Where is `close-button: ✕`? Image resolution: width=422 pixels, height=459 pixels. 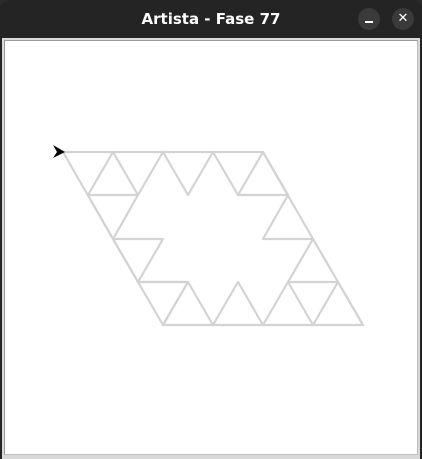
close-button: ✕ is located at coordinates (403, 19).